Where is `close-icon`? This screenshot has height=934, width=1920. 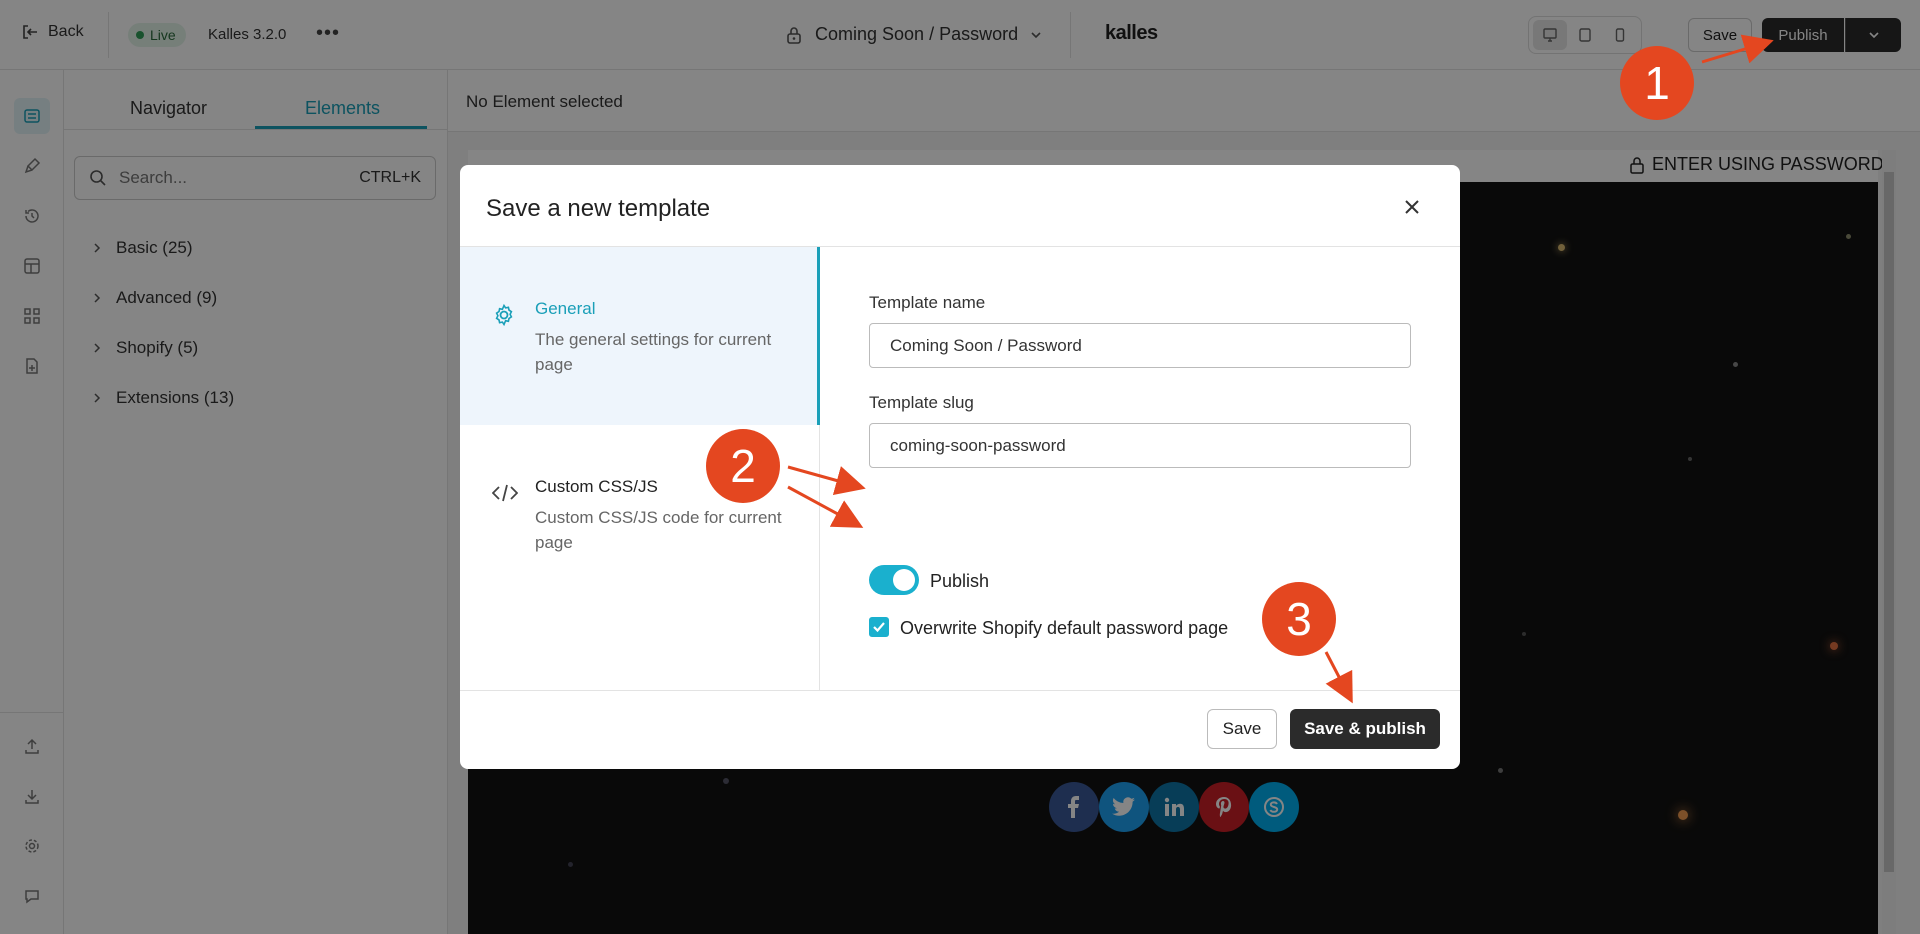 close-icon is located at coordinates (1412, 207).